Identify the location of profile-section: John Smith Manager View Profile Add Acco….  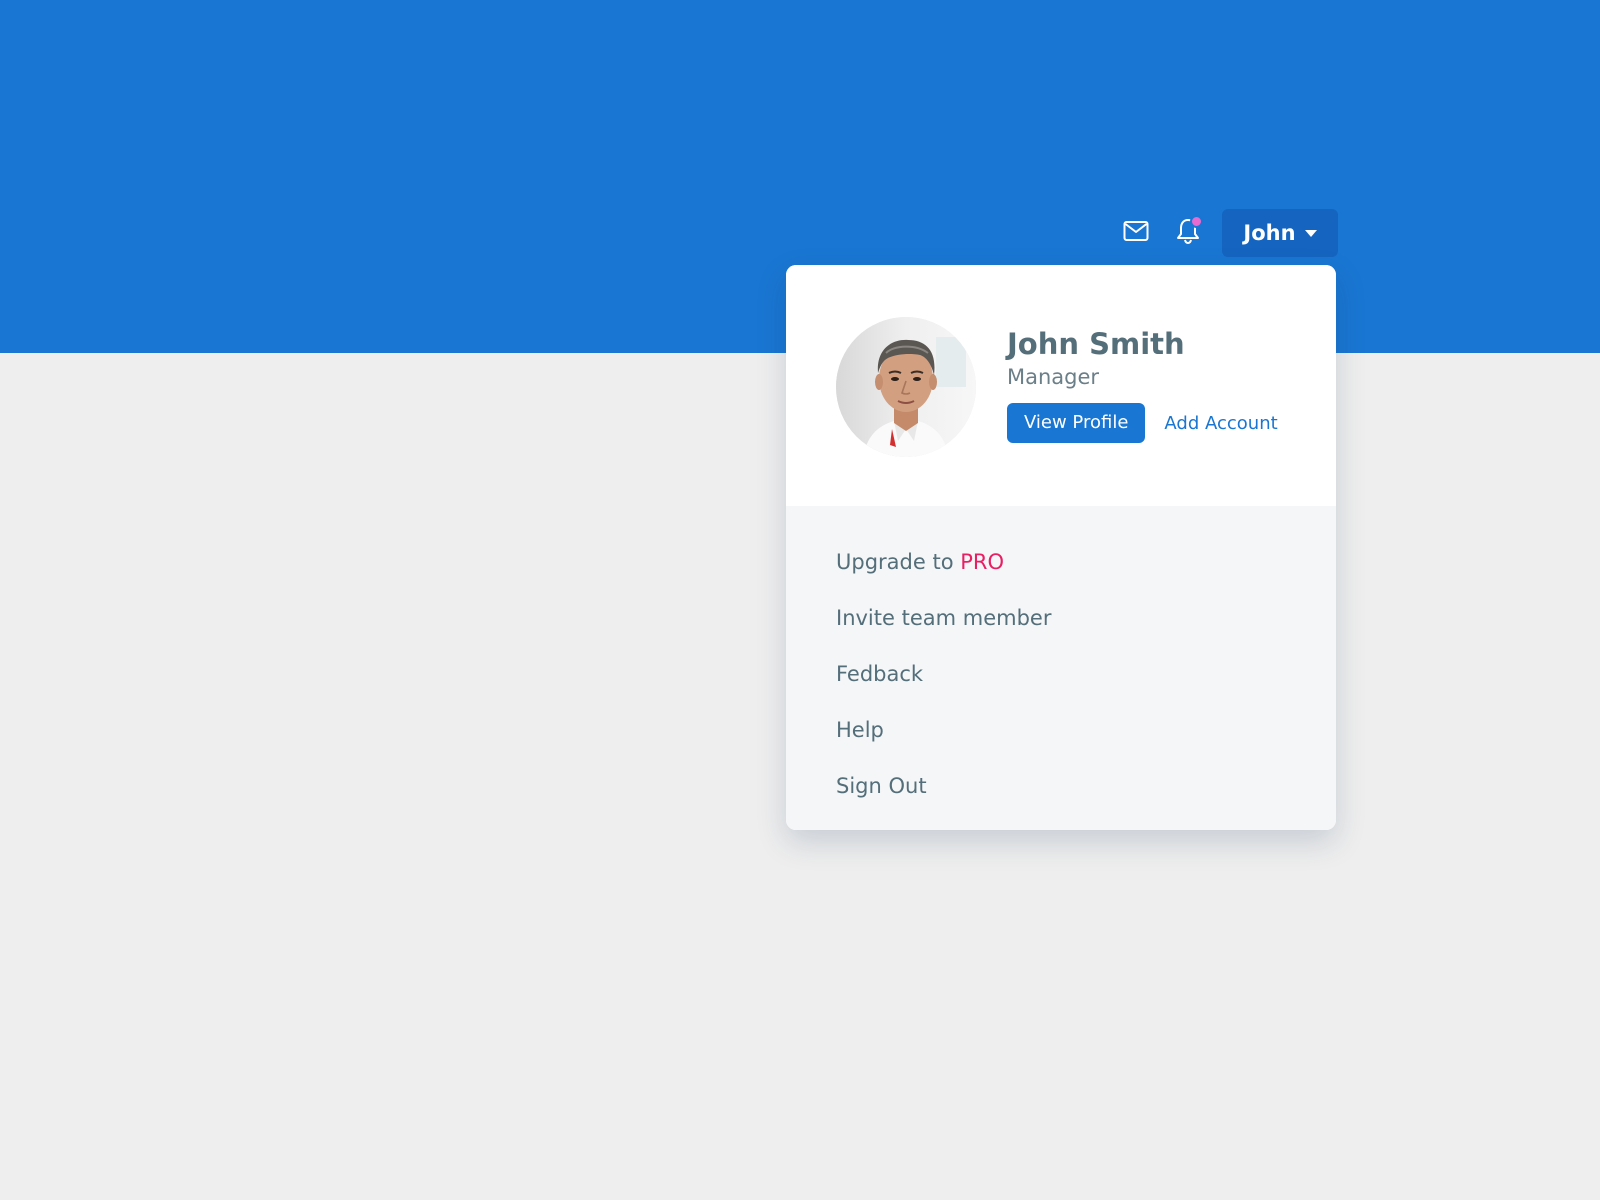
(1061, 385).